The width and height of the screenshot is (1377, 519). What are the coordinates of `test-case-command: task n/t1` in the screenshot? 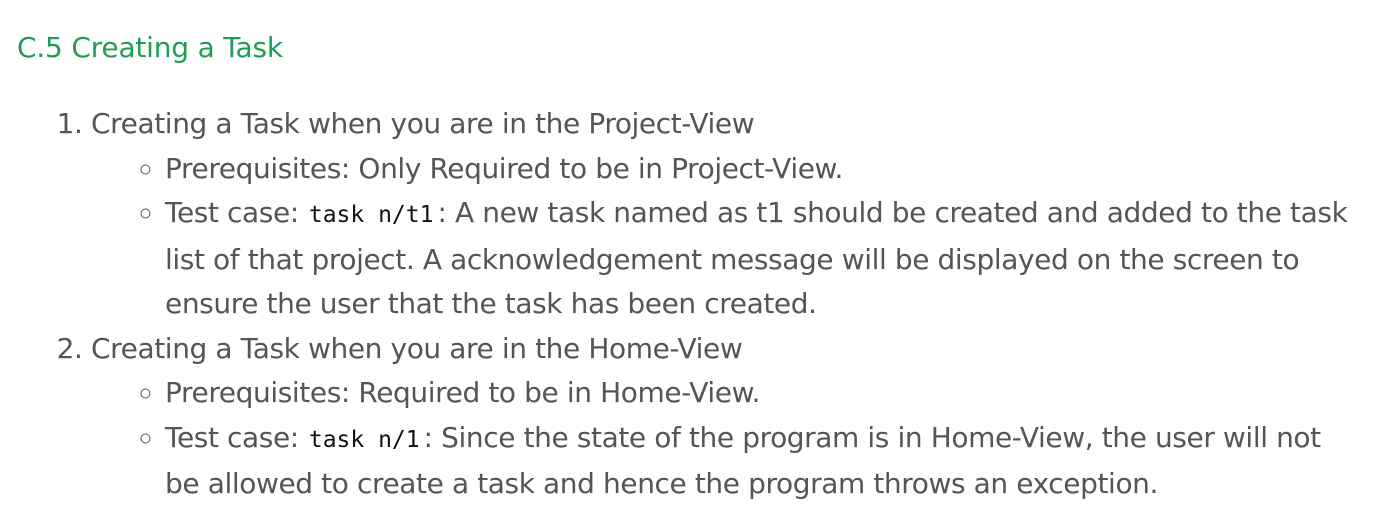 It's located at (371, 215).